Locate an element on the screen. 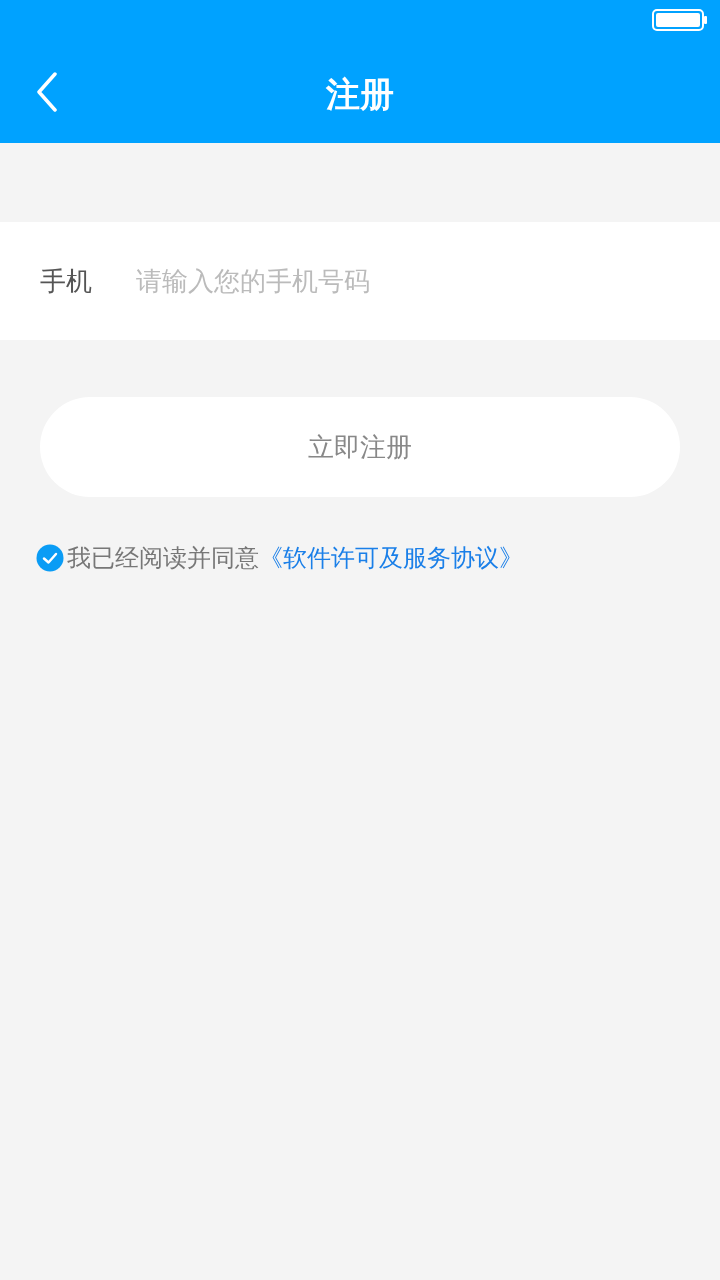 The width and height of the screenshot is (720, 1280). agreement-text: 我已经阅读并同意《软件许可及服务协议》 is located at coordinates (295, 558).